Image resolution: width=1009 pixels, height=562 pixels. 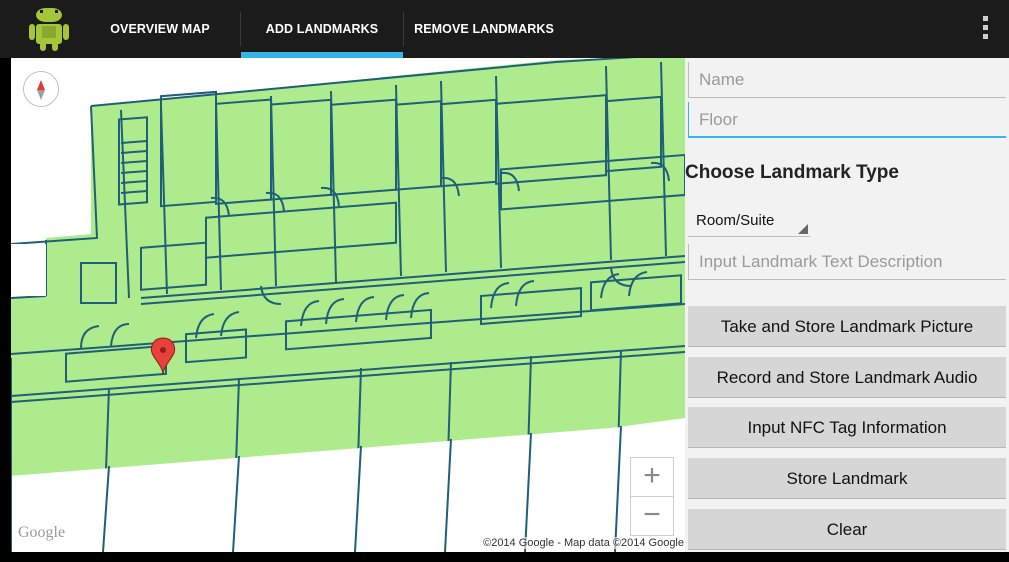 I want to click on record-audio-button: Record and Store Landmark Audio, so click(x=847, y=377).